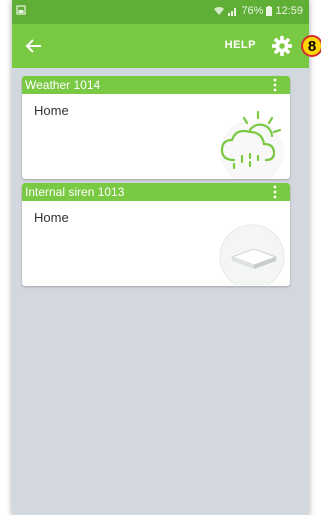 This screenshot has height=515, width=321. I want to click on wifi-icon, so click(219, 11).